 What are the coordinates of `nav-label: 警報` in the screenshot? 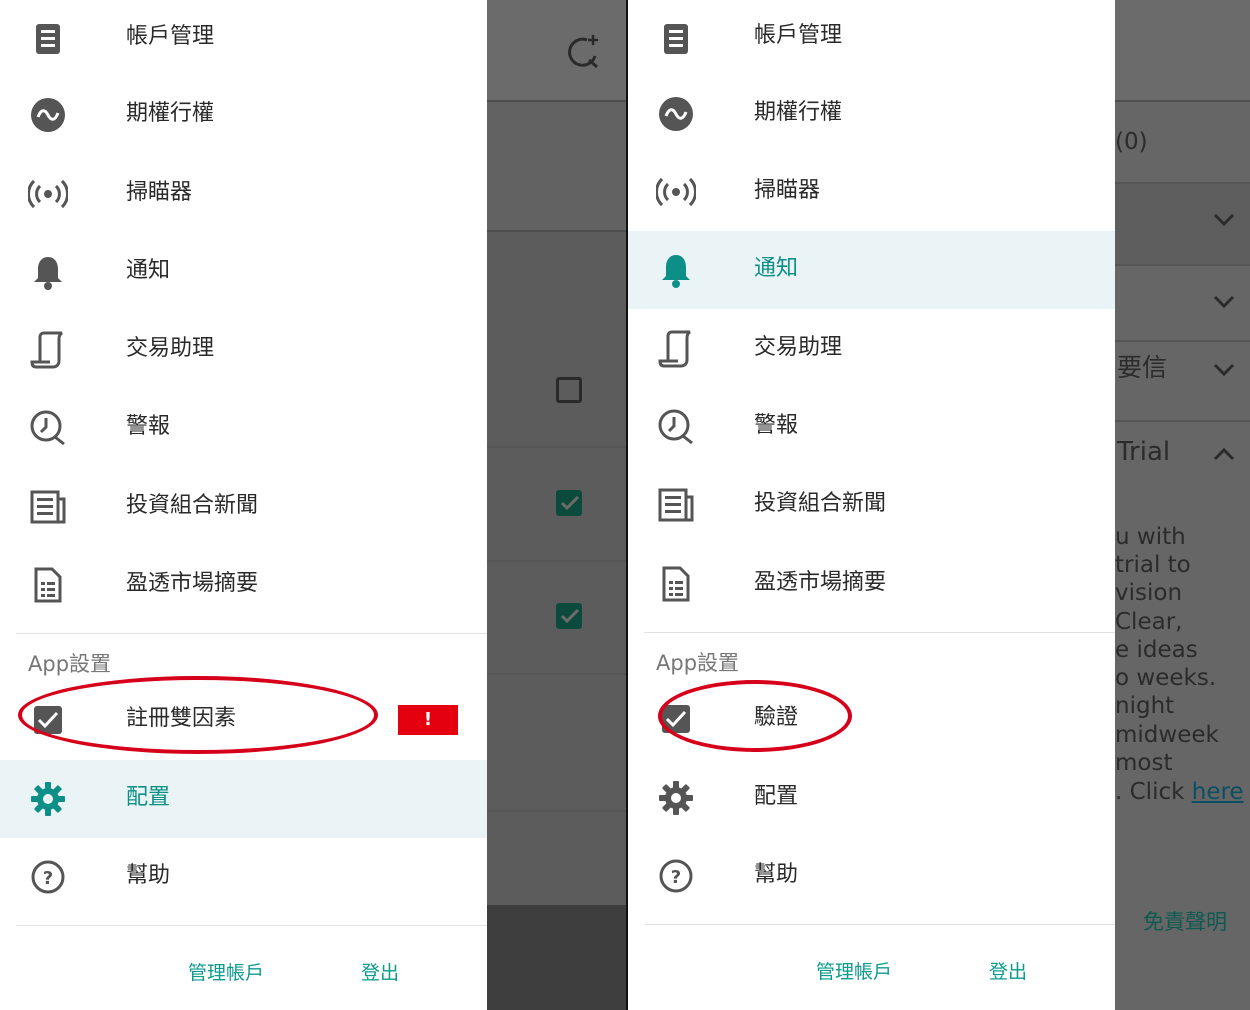 It's located at (148, 426).